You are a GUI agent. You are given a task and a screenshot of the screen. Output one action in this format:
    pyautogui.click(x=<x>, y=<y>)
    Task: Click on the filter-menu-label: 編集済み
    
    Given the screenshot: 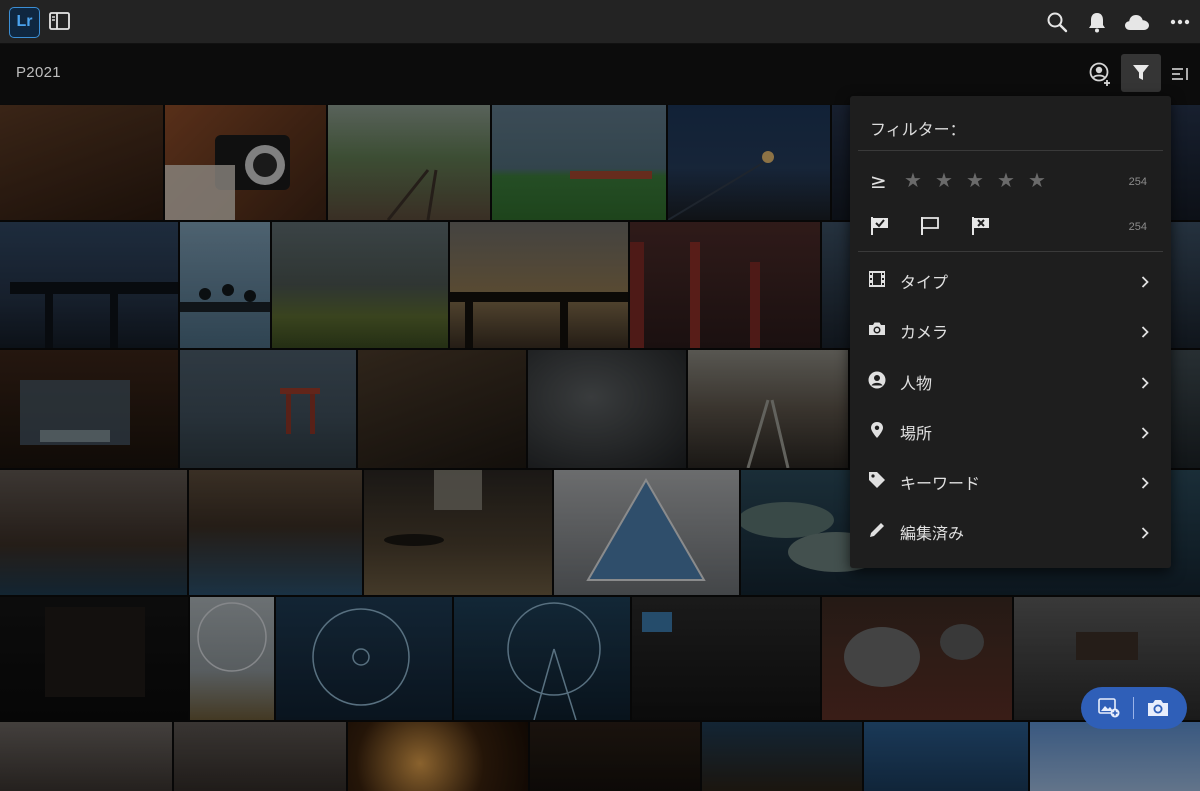 What is the action you would take?
    pyautogui.click(x=932, y=533)
    